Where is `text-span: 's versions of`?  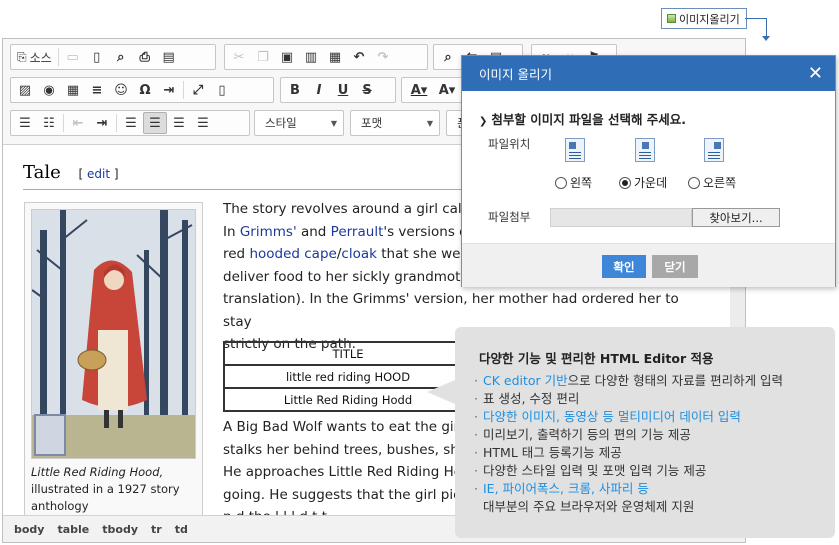 text-span: 's versions of is located at coordinates (428, 231).